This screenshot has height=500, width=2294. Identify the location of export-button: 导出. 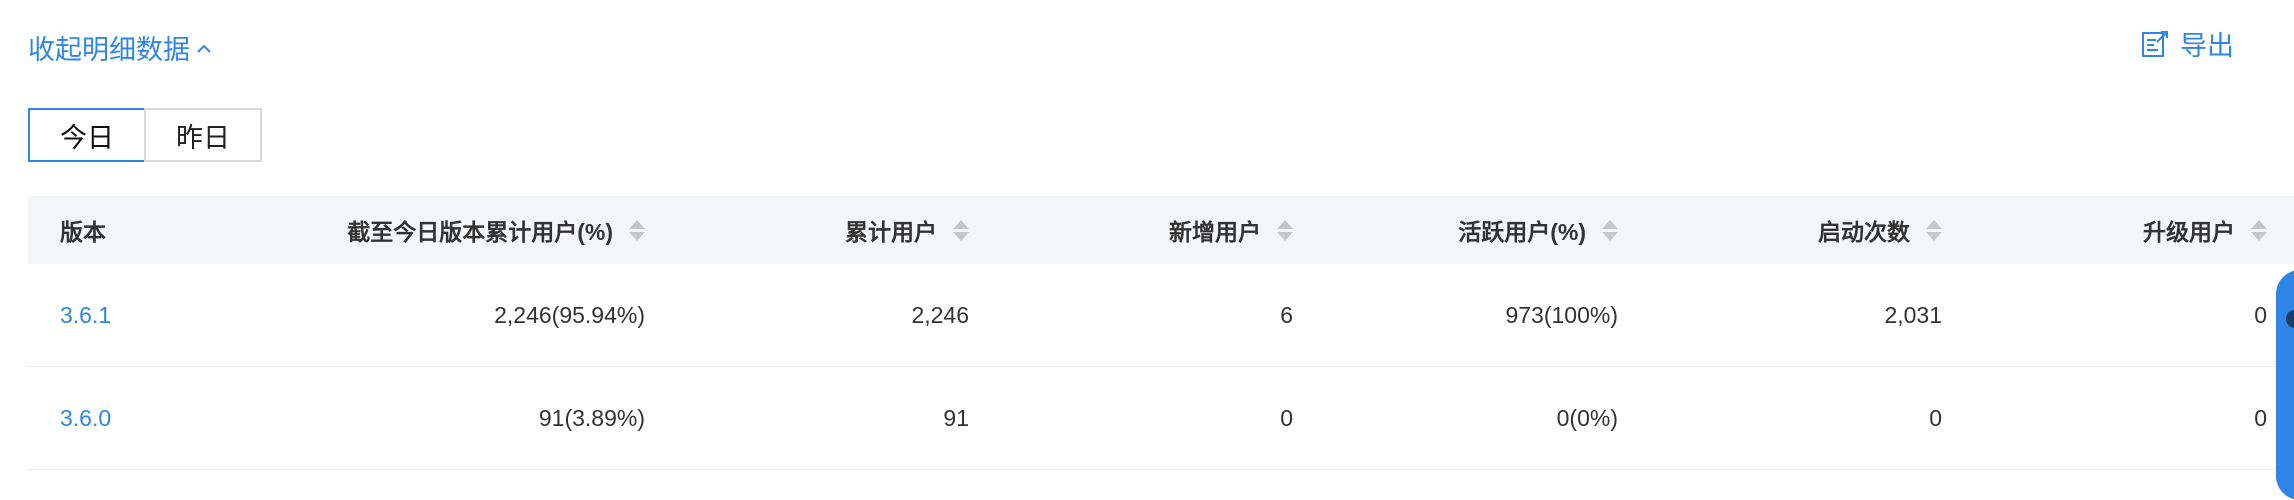
(2187, 43).